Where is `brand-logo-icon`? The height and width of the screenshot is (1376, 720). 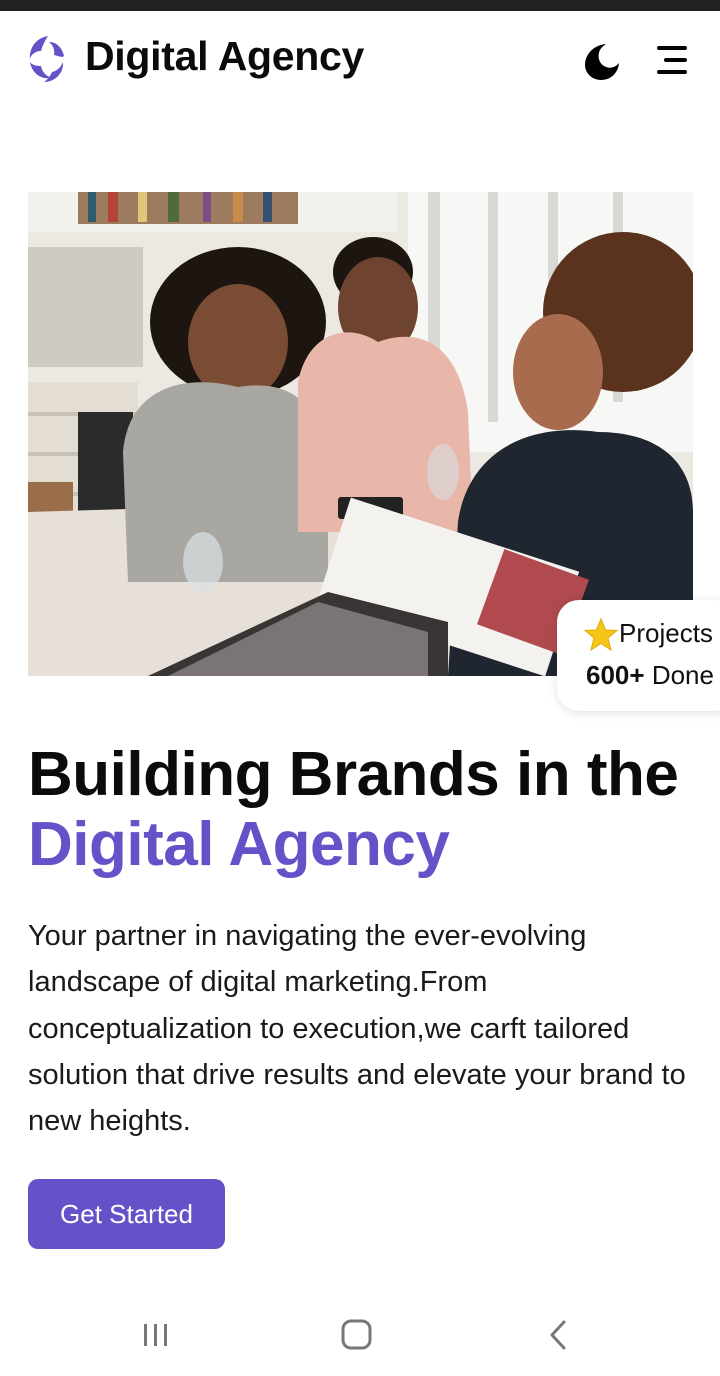 brand-logo-icon is located at coordinates (46, 59).